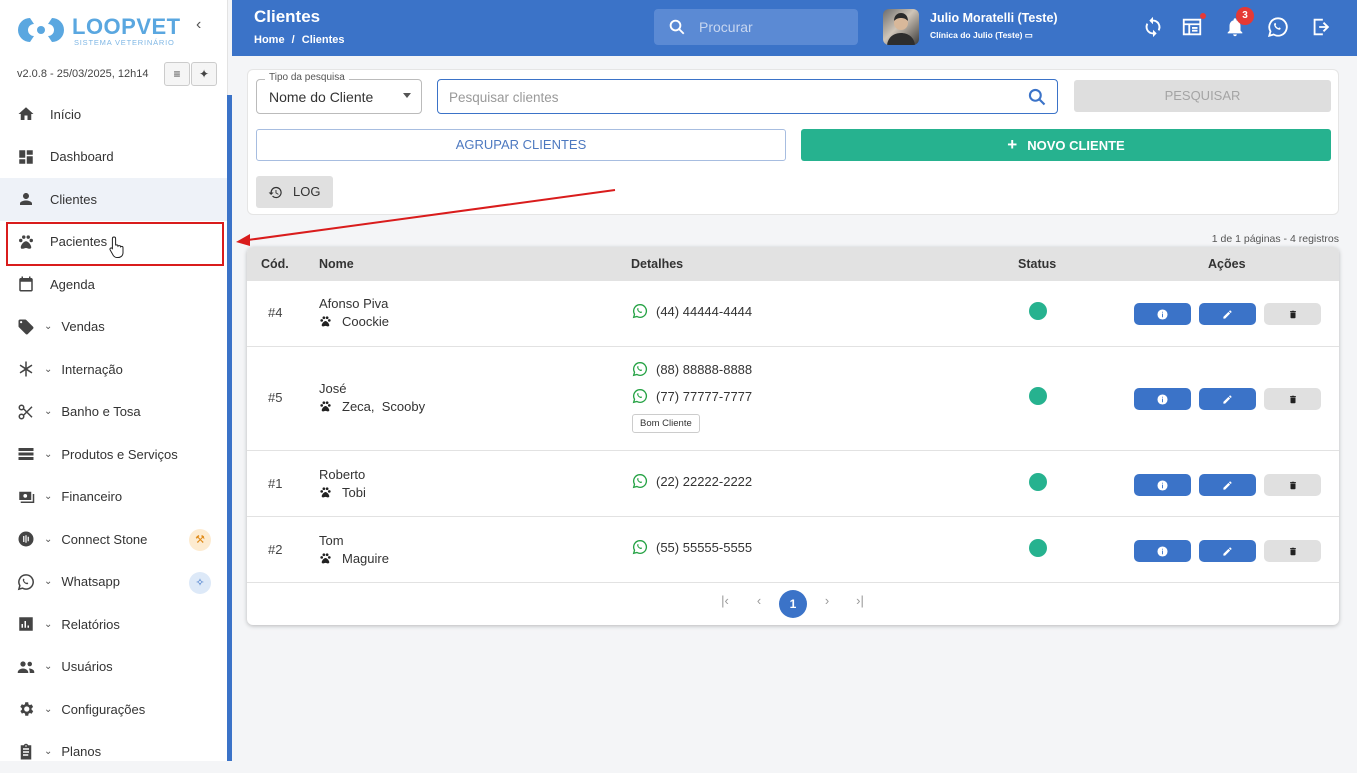  Describe the element at coordinates (269, 40) in the screenshot. I see `breadcrumb-home: Home` at that location.